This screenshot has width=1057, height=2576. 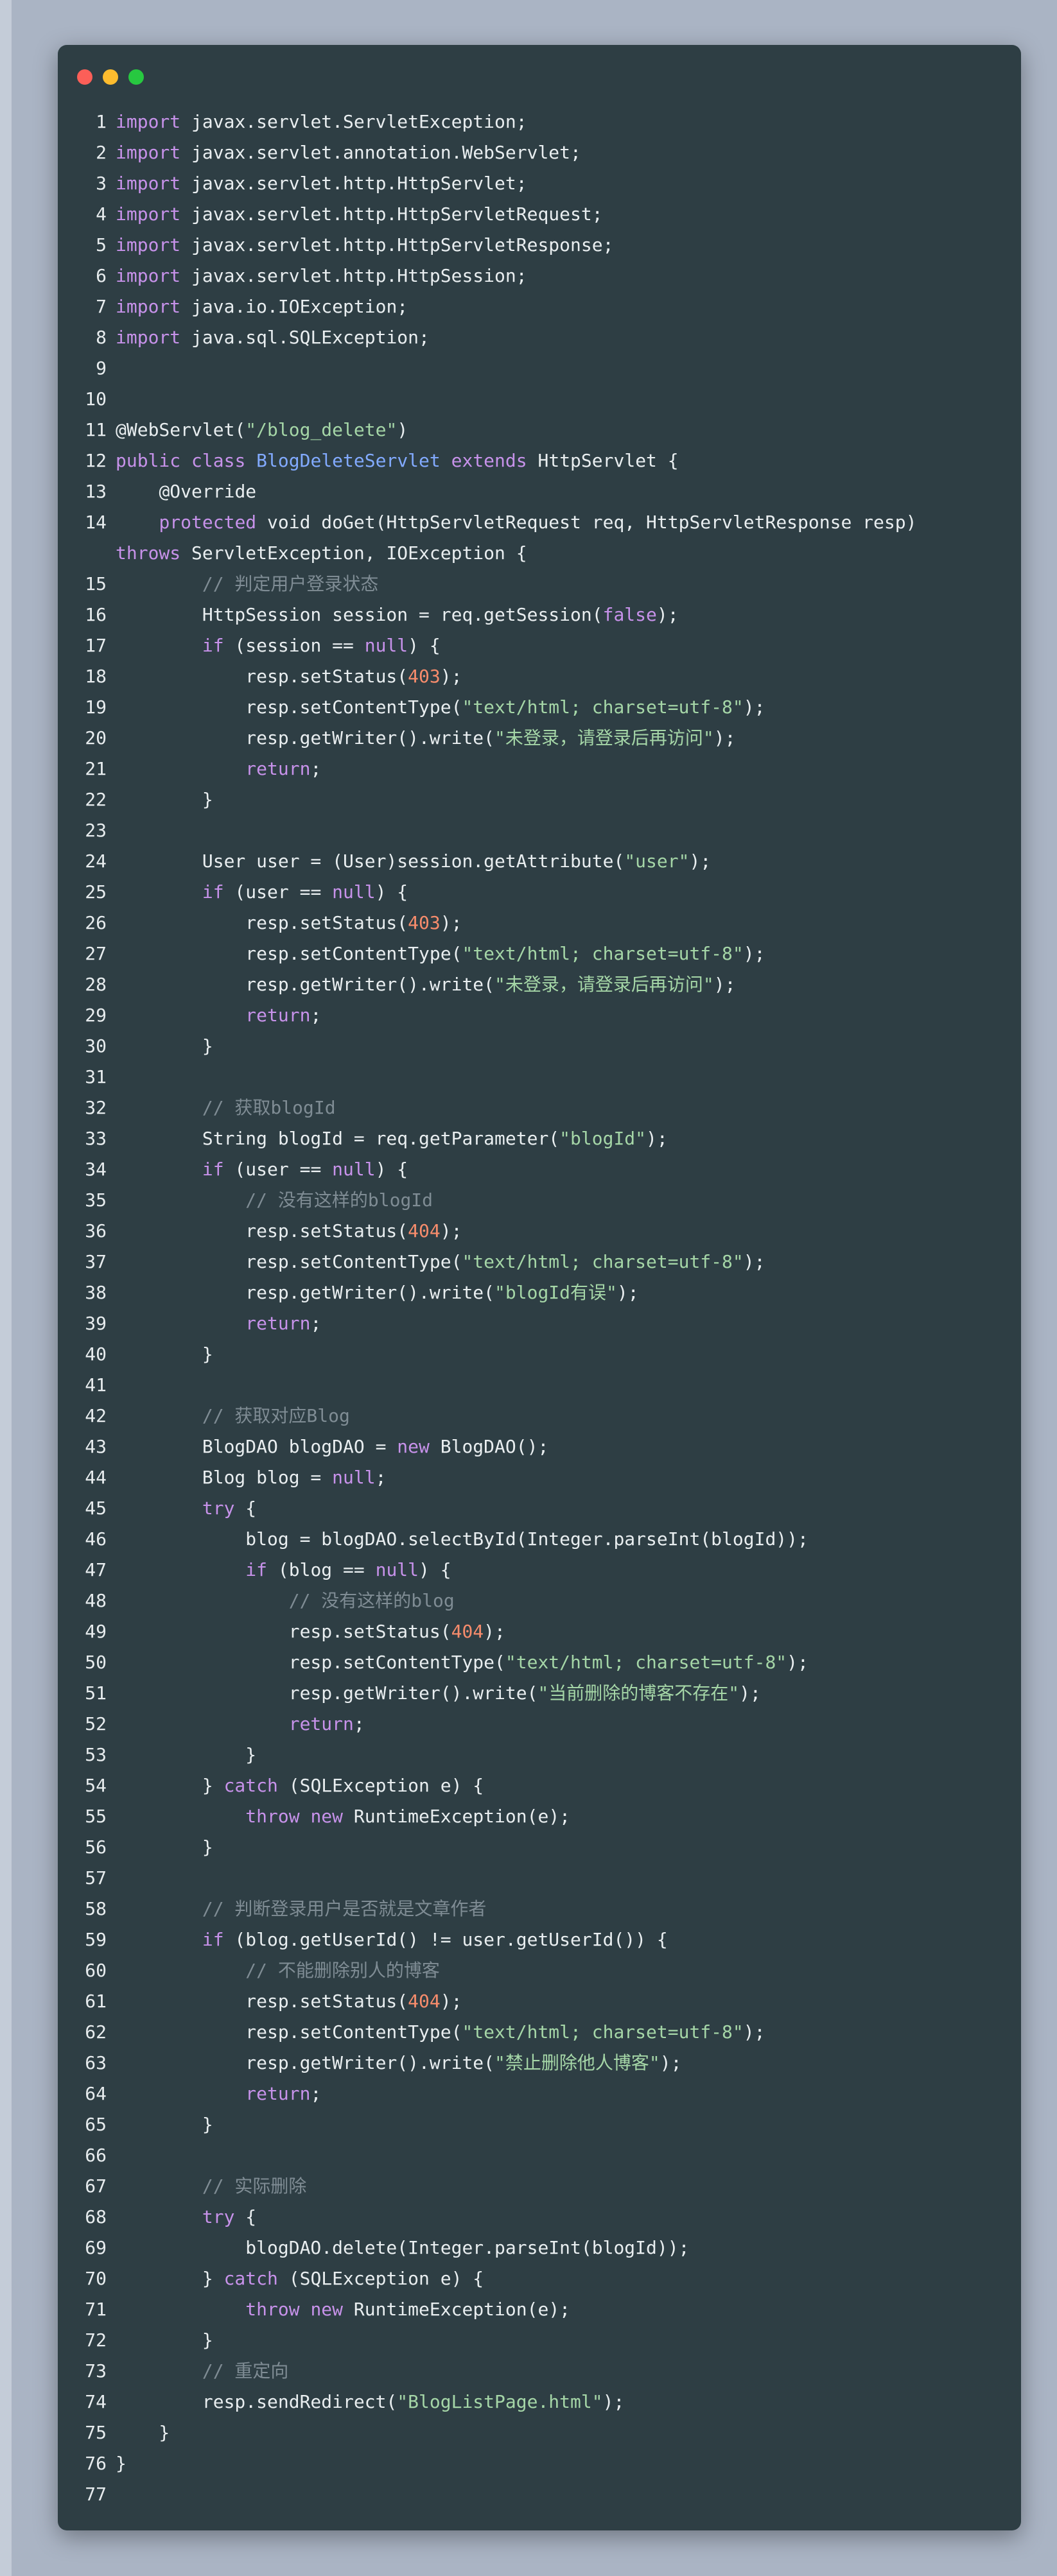 What do you see at coordinates (539, 1971) in the screenshot?
I see `code-line: 60 // 不能删除别人的博客` at bounding box center [539, 1971].